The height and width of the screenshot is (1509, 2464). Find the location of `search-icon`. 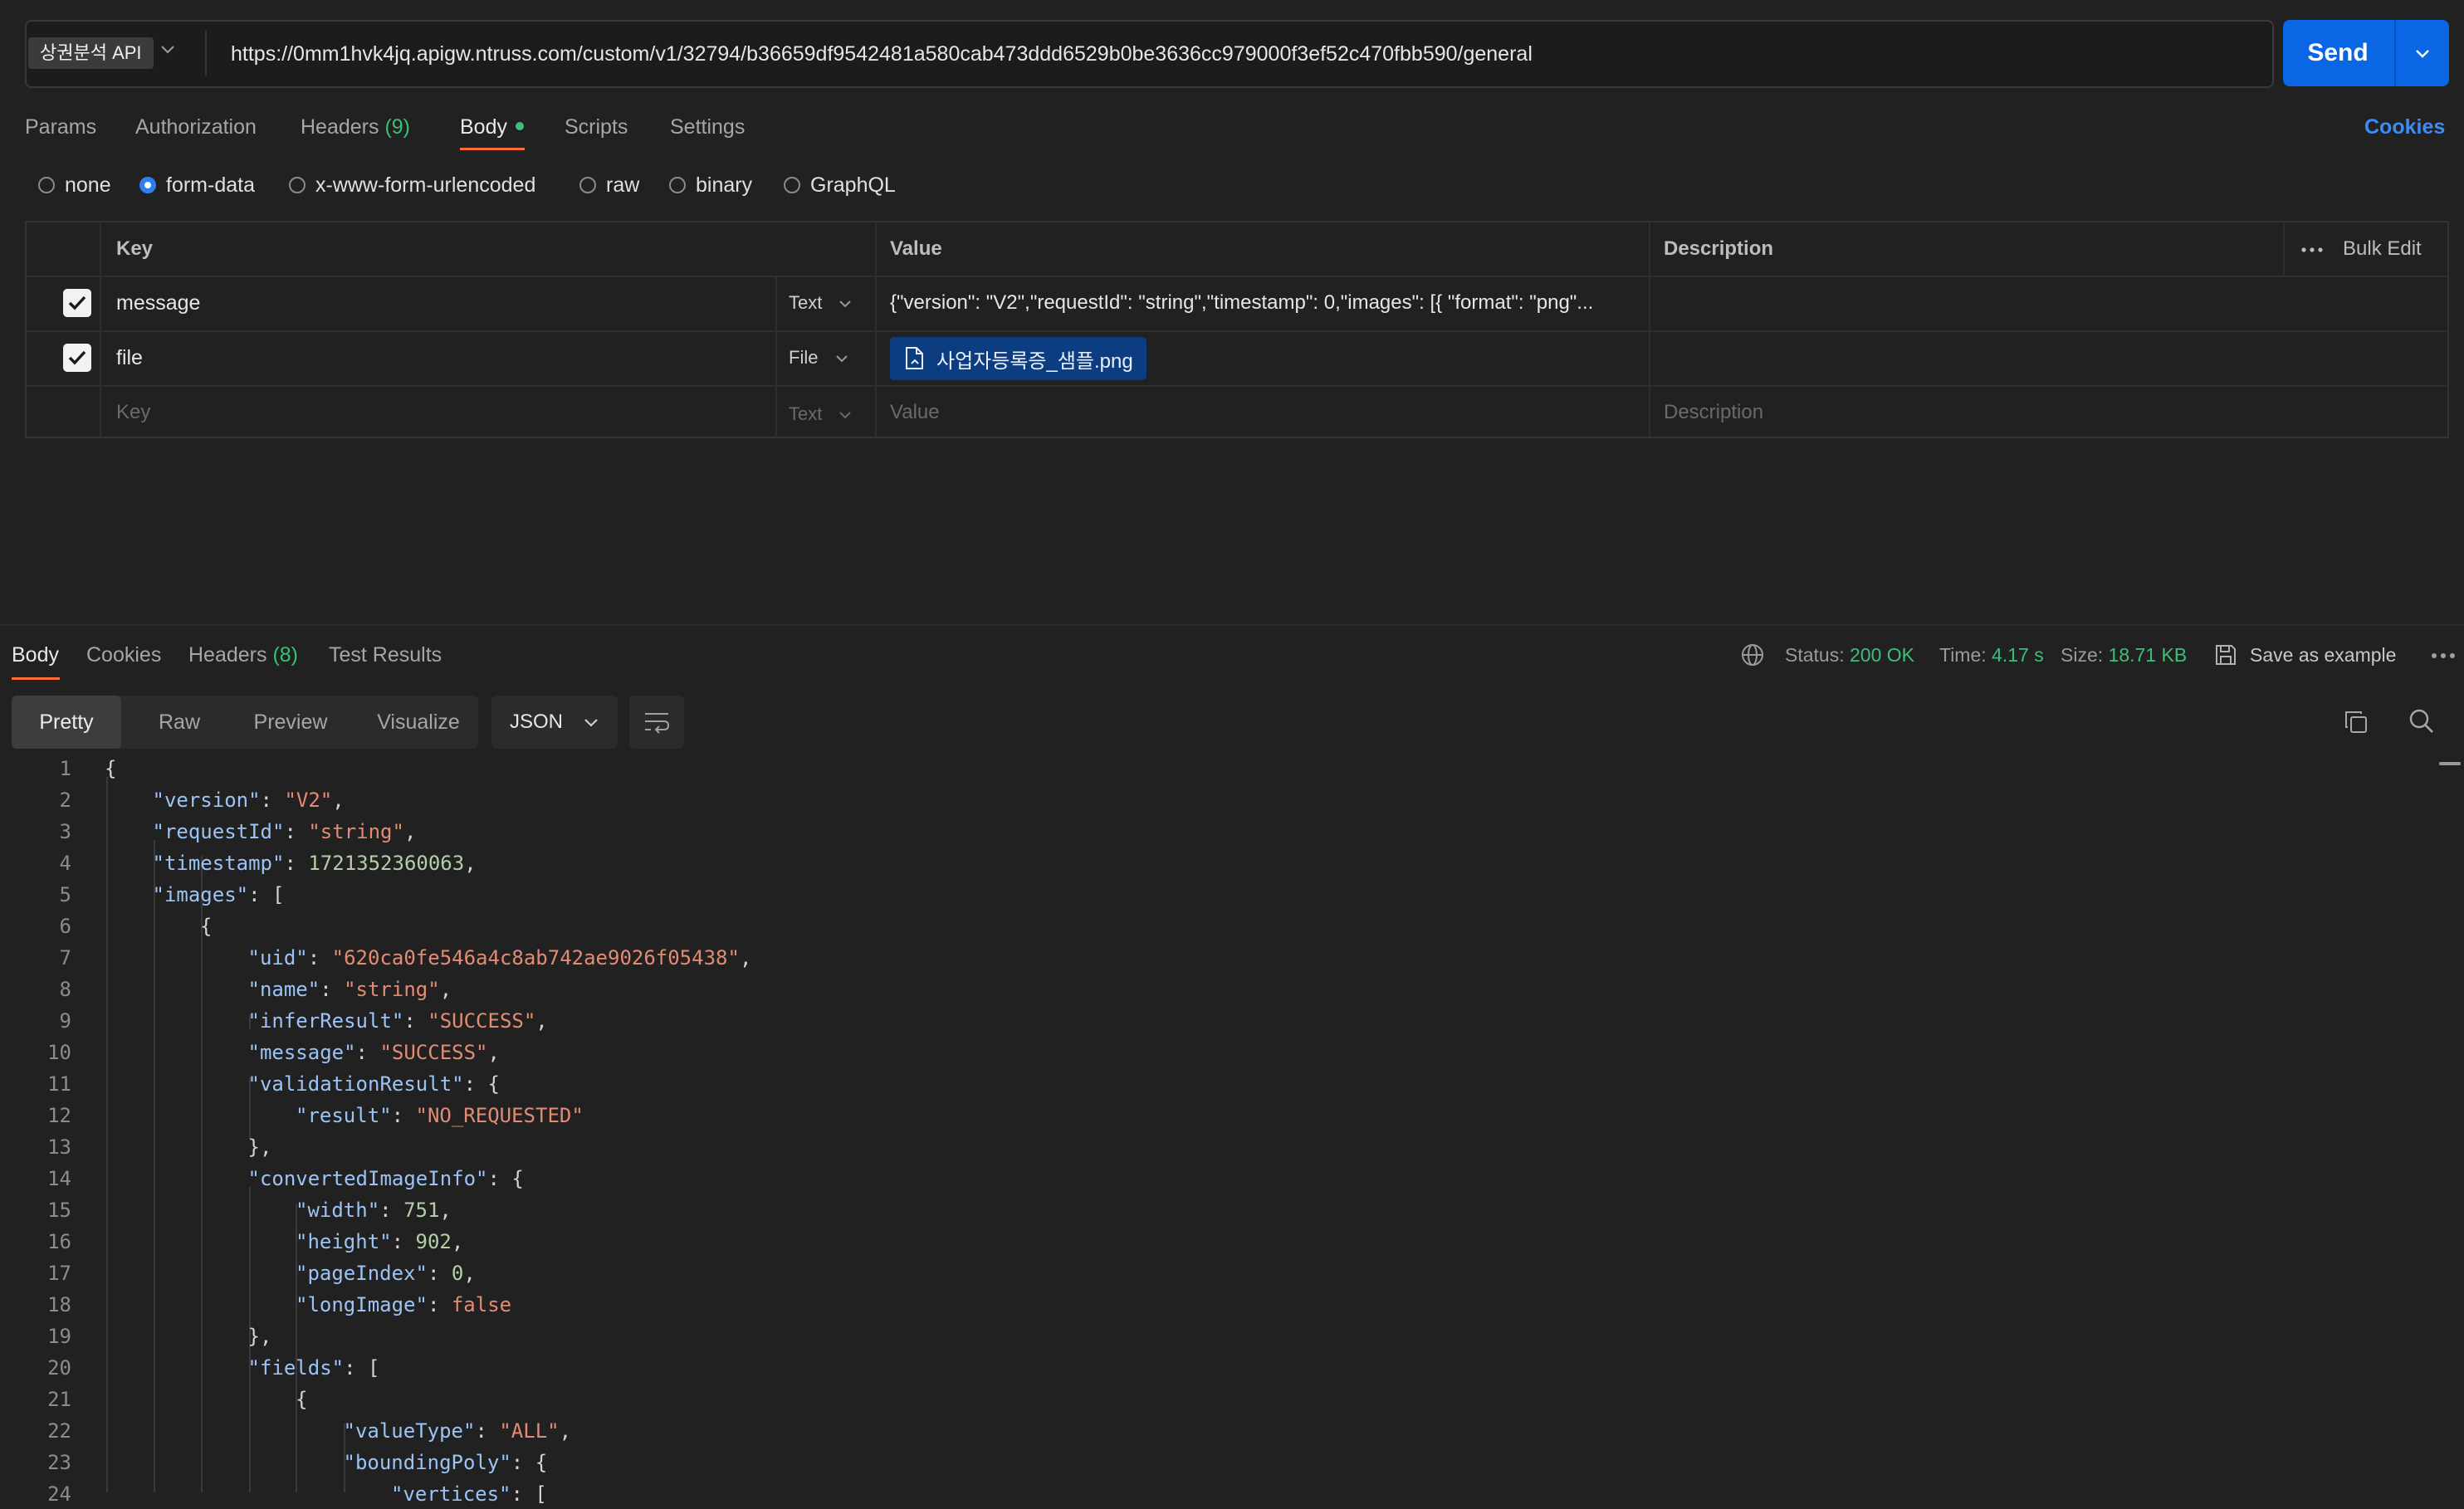

search-icon is located at coordinates (2422, 721).